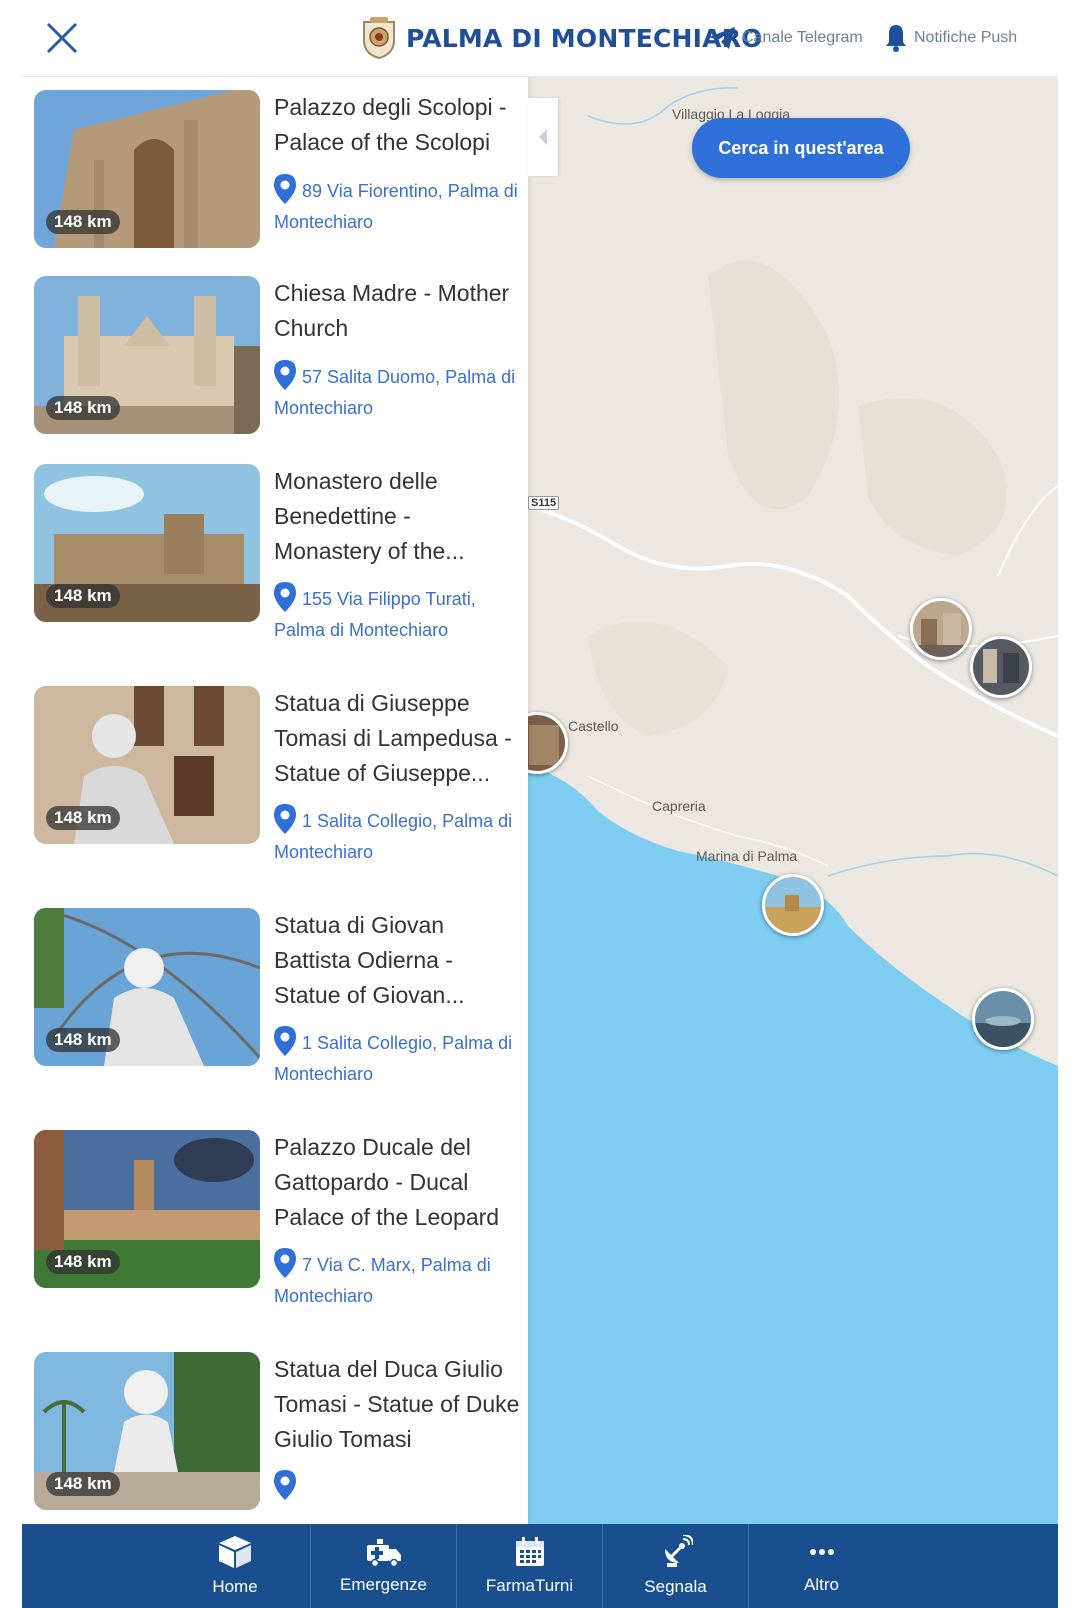 Image resolution: width=1080 pixels, height=1608 pixels. Describe the element at coordinates (679, 806) in the screenshot. I see `map-label-capreria: Capreria` at that location.